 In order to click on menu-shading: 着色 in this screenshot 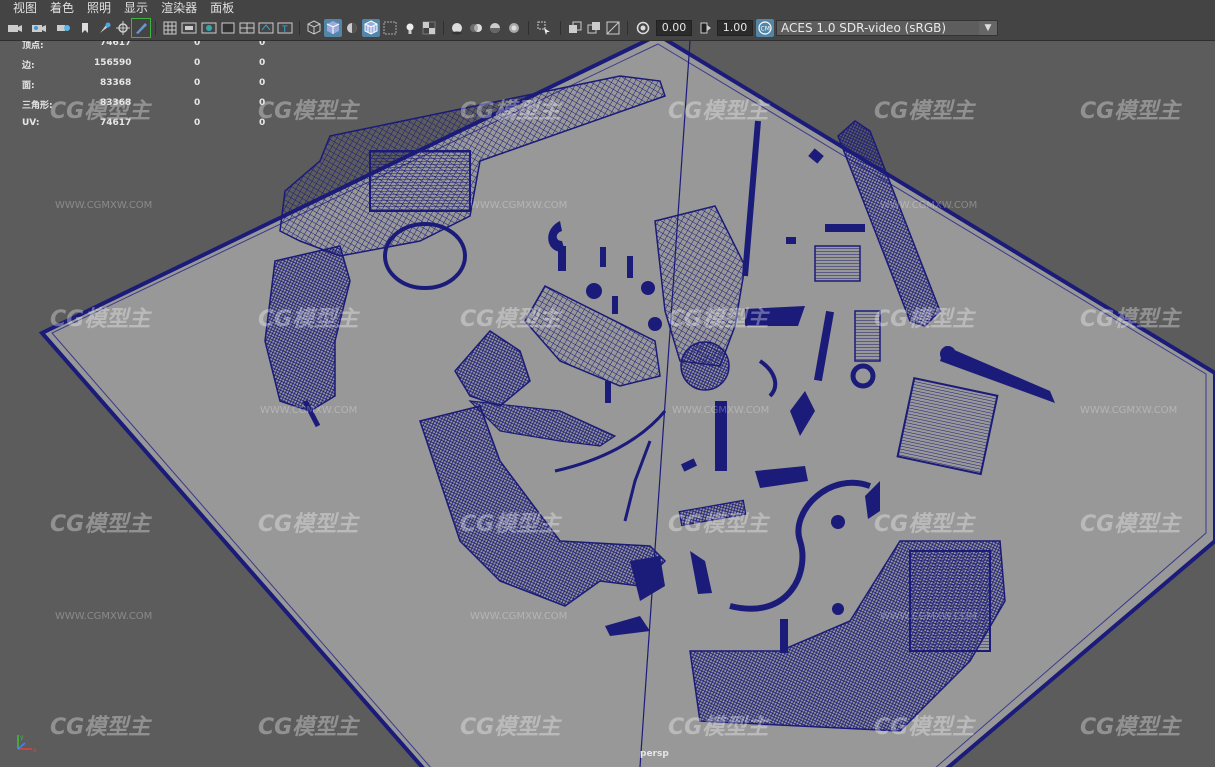, I will do `click(55, 8)`.